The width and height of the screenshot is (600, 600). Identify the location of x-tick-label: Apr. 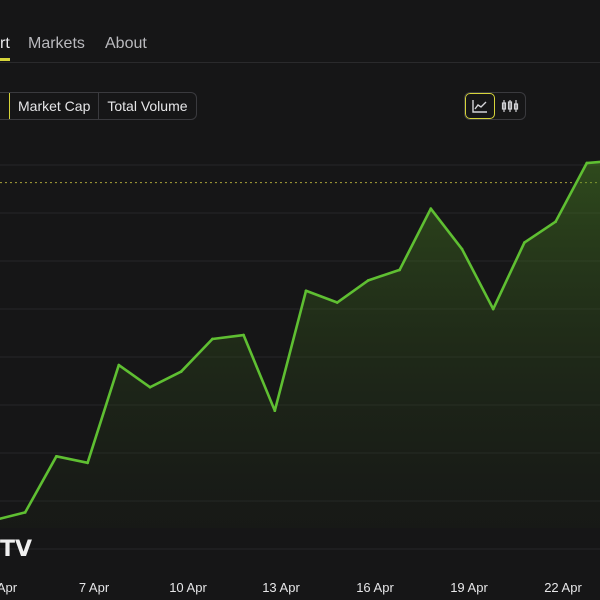
(9, 587).